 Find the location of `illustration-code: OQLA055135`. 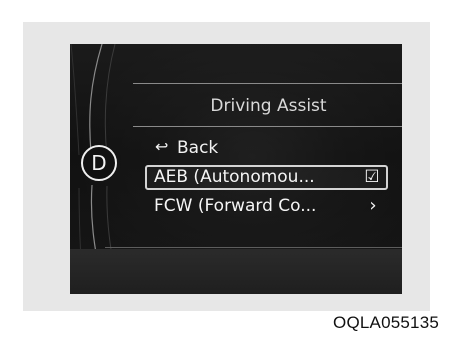

illustration-code: OQLA055135 is located at coordinates (386, 322).